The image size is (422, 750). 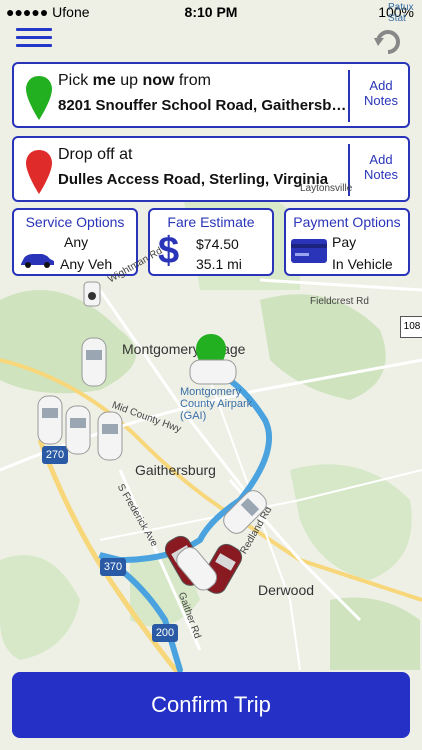 What do you see at coordinates (92, 294) in the screenshot?
I see `wheelchair-icon` at bounding box center [92, 294].